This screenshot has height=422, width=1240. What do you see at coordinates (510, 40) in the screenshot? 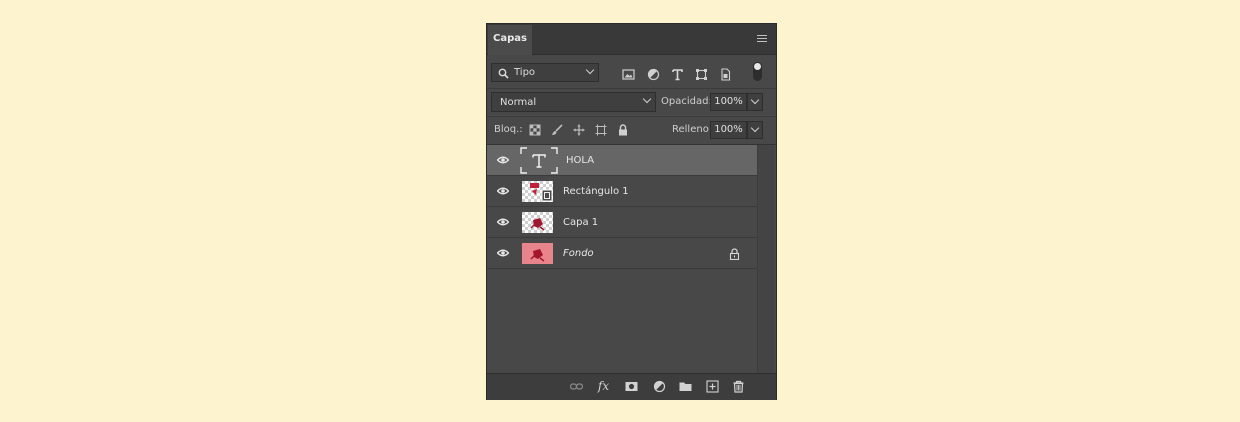
I see `tab-capas: Capas` at bounding box center [510, 40].